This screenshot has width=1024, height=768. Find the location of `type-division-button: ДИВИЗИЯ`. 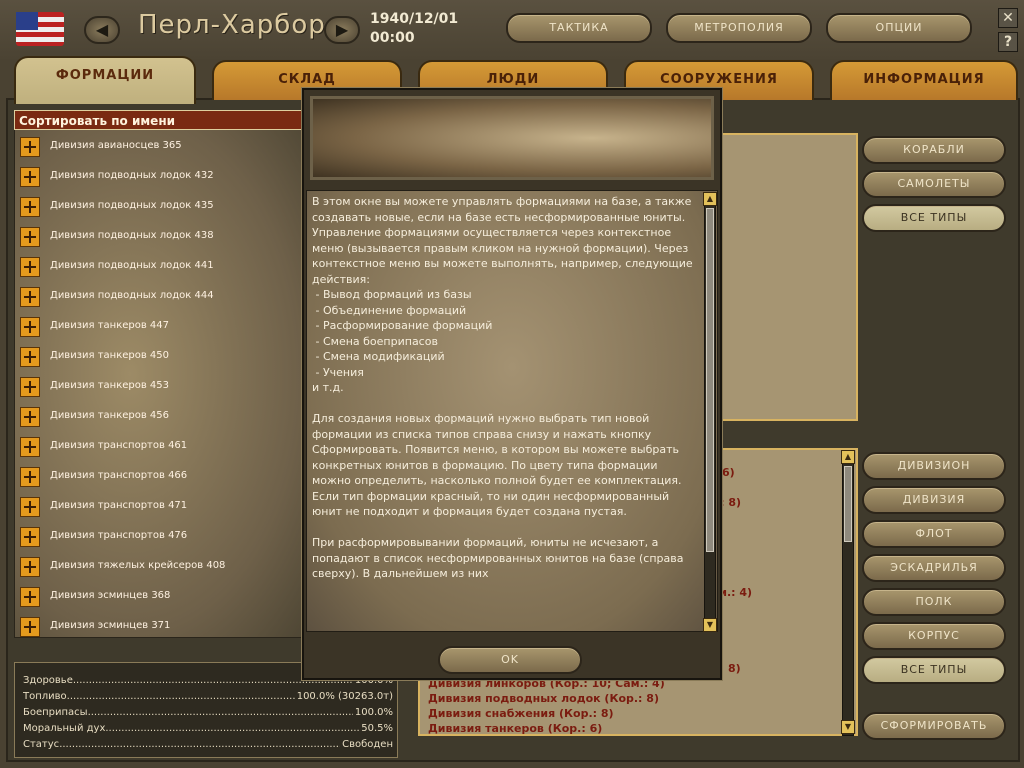

type-division-button: ДИВИЗИЯ is located at coordinates (934, 500).